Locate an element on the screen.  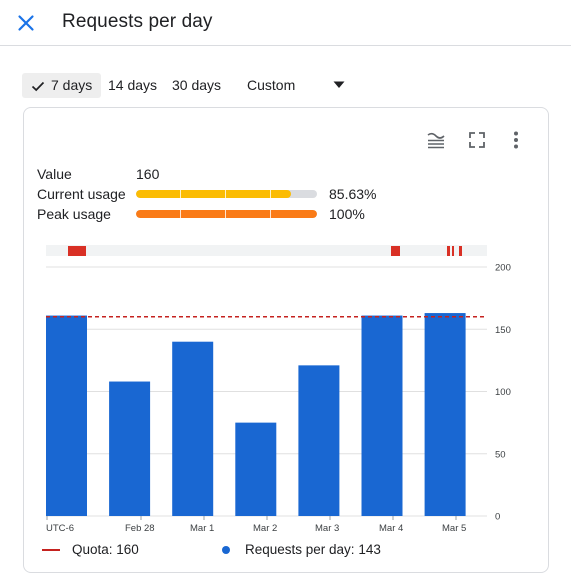
range-chip-30-days: 30 days is located at coordinates (200, 85).